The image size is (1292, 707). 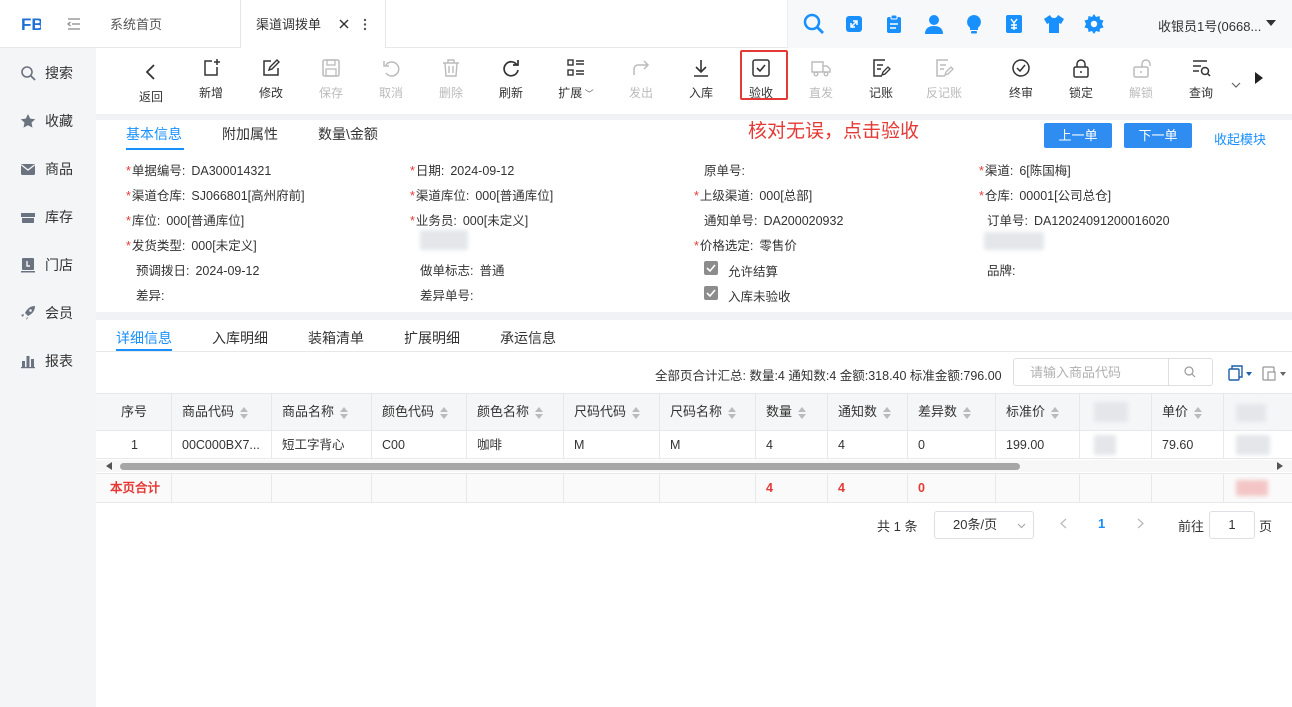 I want to click on search-button, so click(x=1190, y=372).